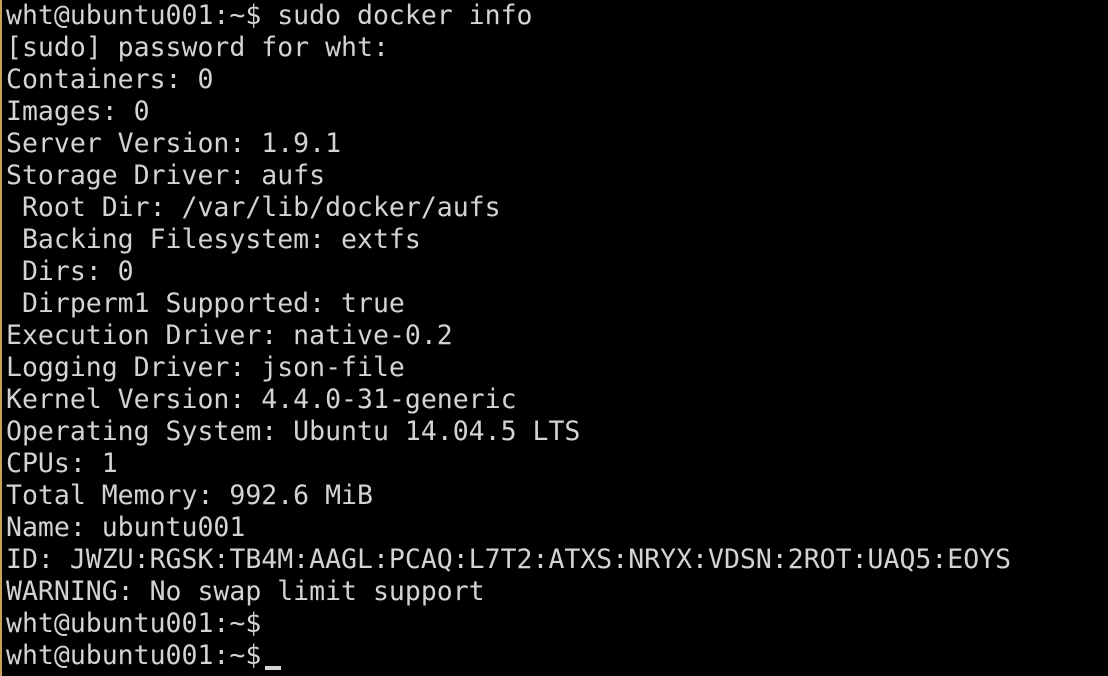 Image resolution: width=1108 pixels, height=676 pixels. I want to click on output-storage-driver: Storage Driver: aufs, so click(166, 175).